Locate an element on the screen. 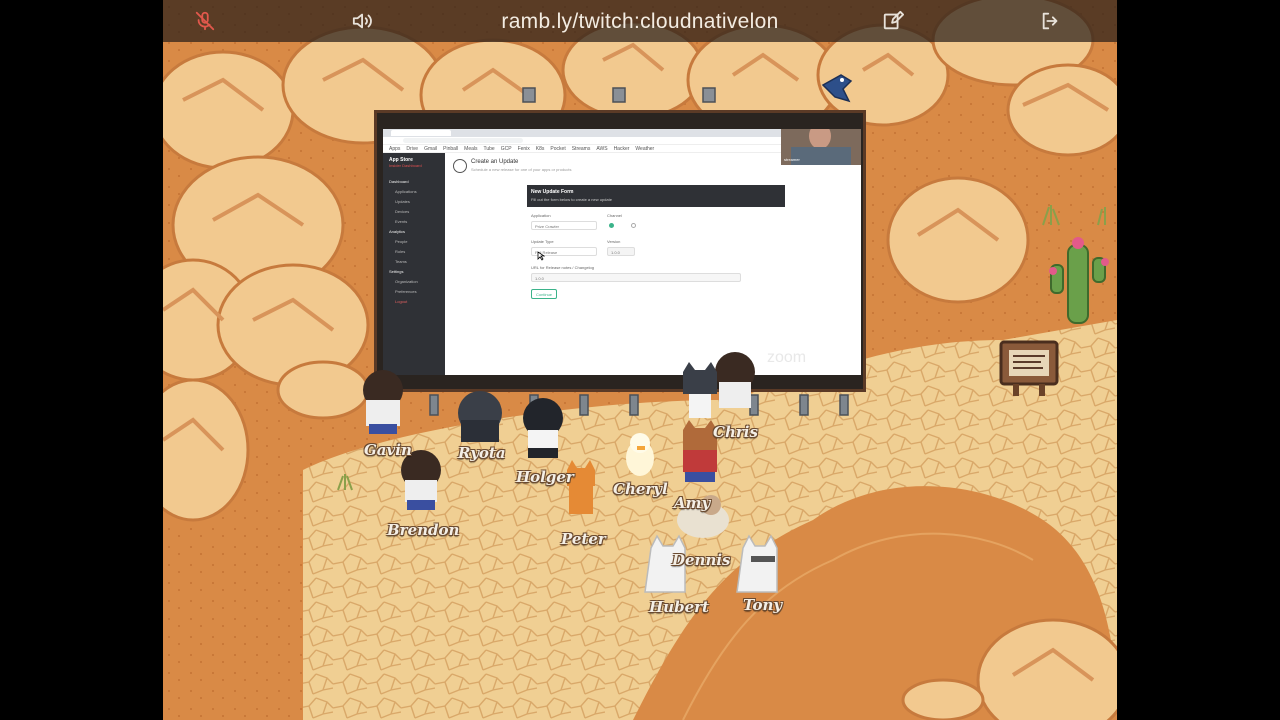  top-toolbar: ramb.ly/twitch:cloudnativelon is located at coordinates (640, 21).